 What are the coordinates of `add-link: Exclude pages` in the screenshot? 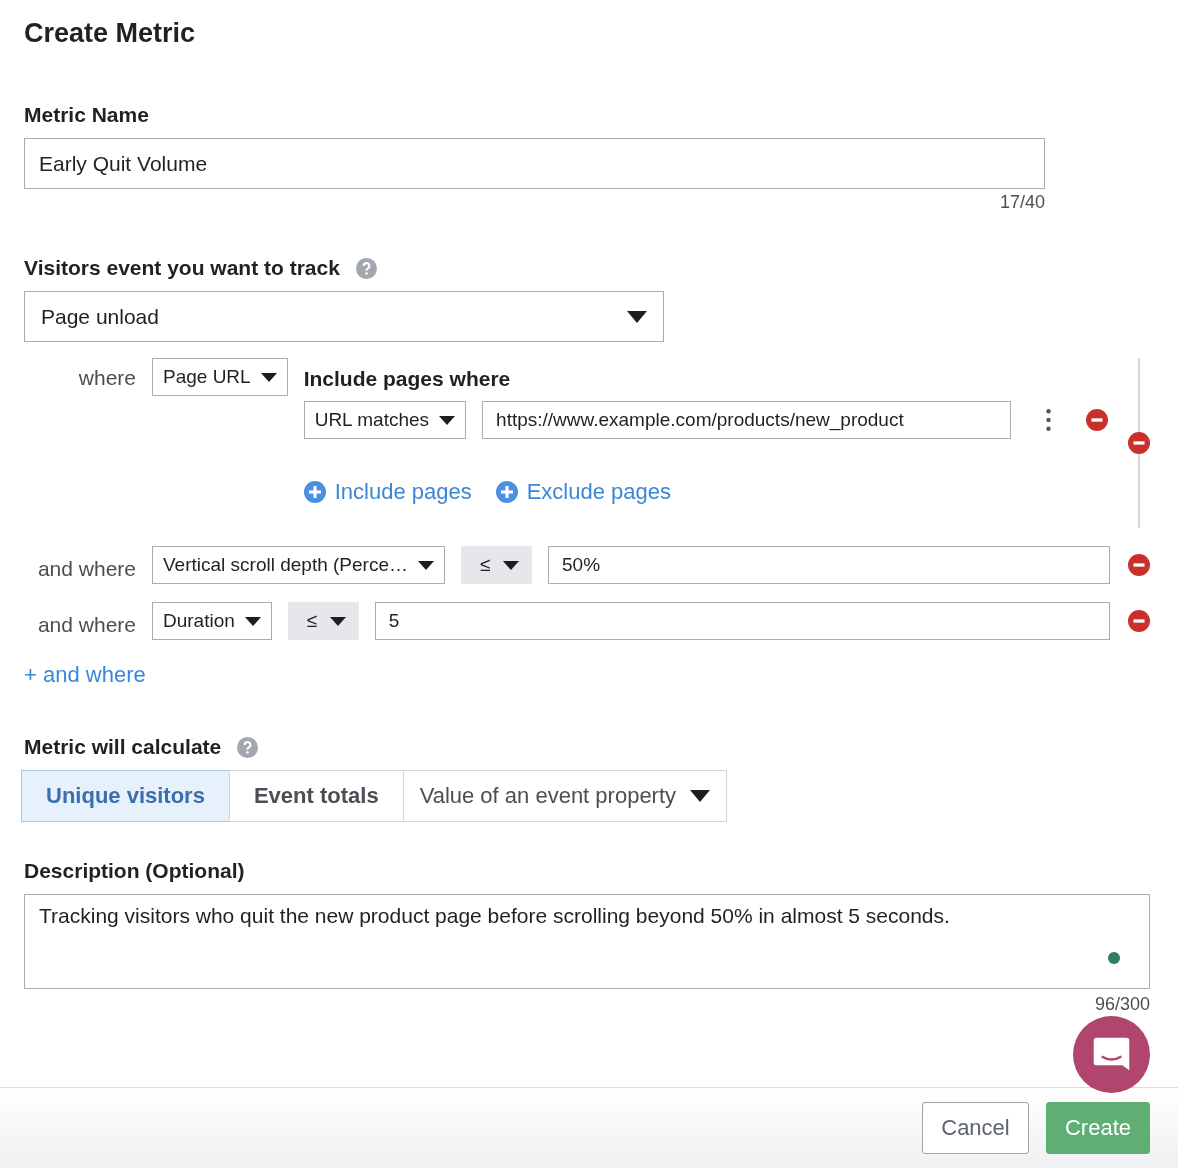 It's located at (583, 492).